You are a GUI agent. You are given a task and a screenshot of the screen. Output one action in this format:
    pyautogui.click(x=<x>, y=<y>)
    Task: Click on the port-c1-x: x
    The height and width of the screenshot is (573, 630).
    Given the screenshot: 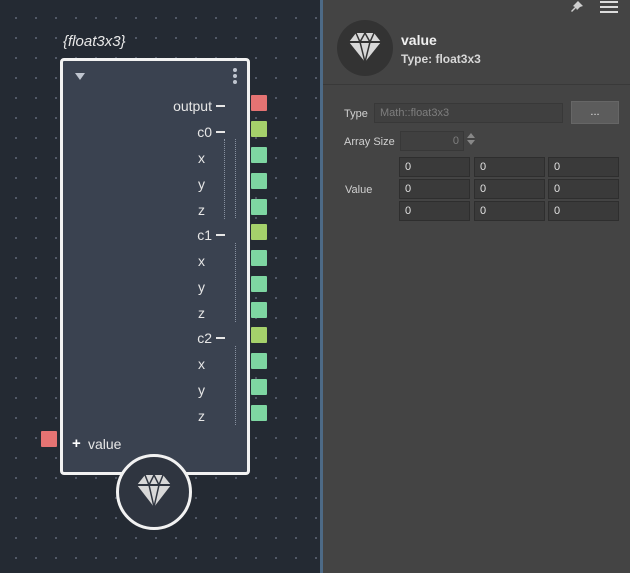 What is the action you would take?
    pyautogui.click(x=201, y=261)
    